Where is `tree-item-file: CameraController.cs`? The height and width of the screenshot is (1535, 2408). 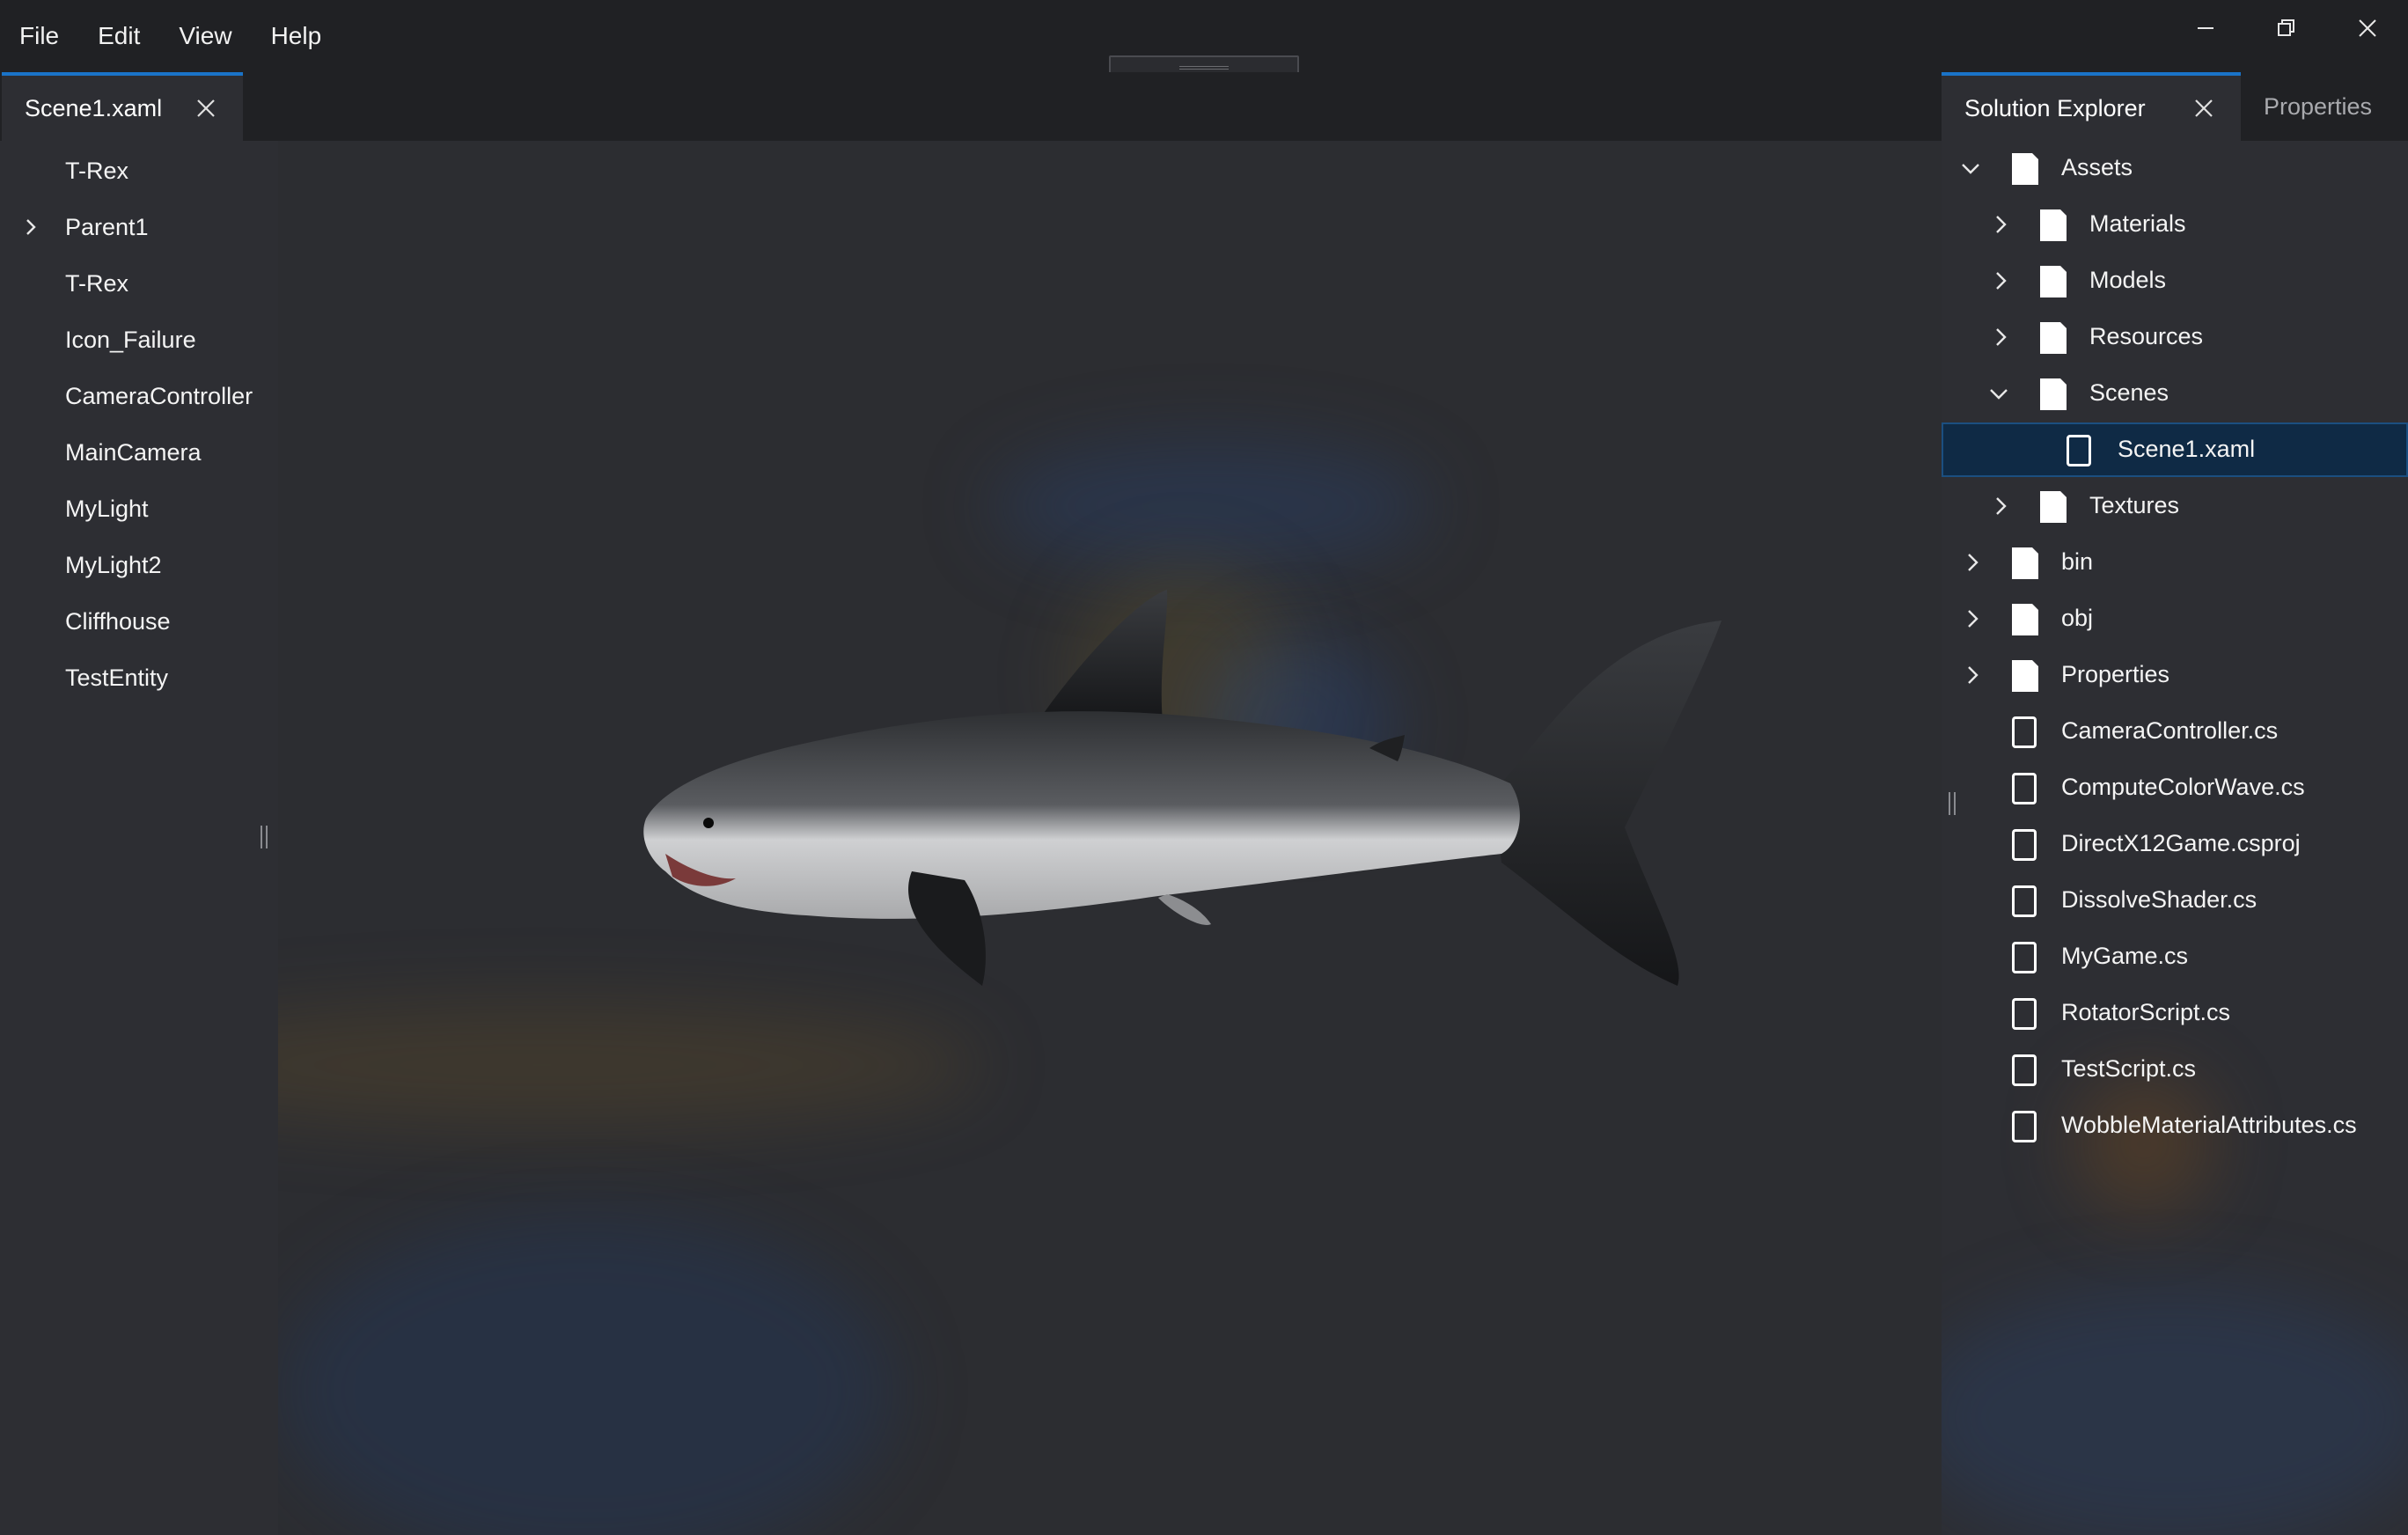
tree-item-file: CameraController.cs is located at coordinates (2175, 731).